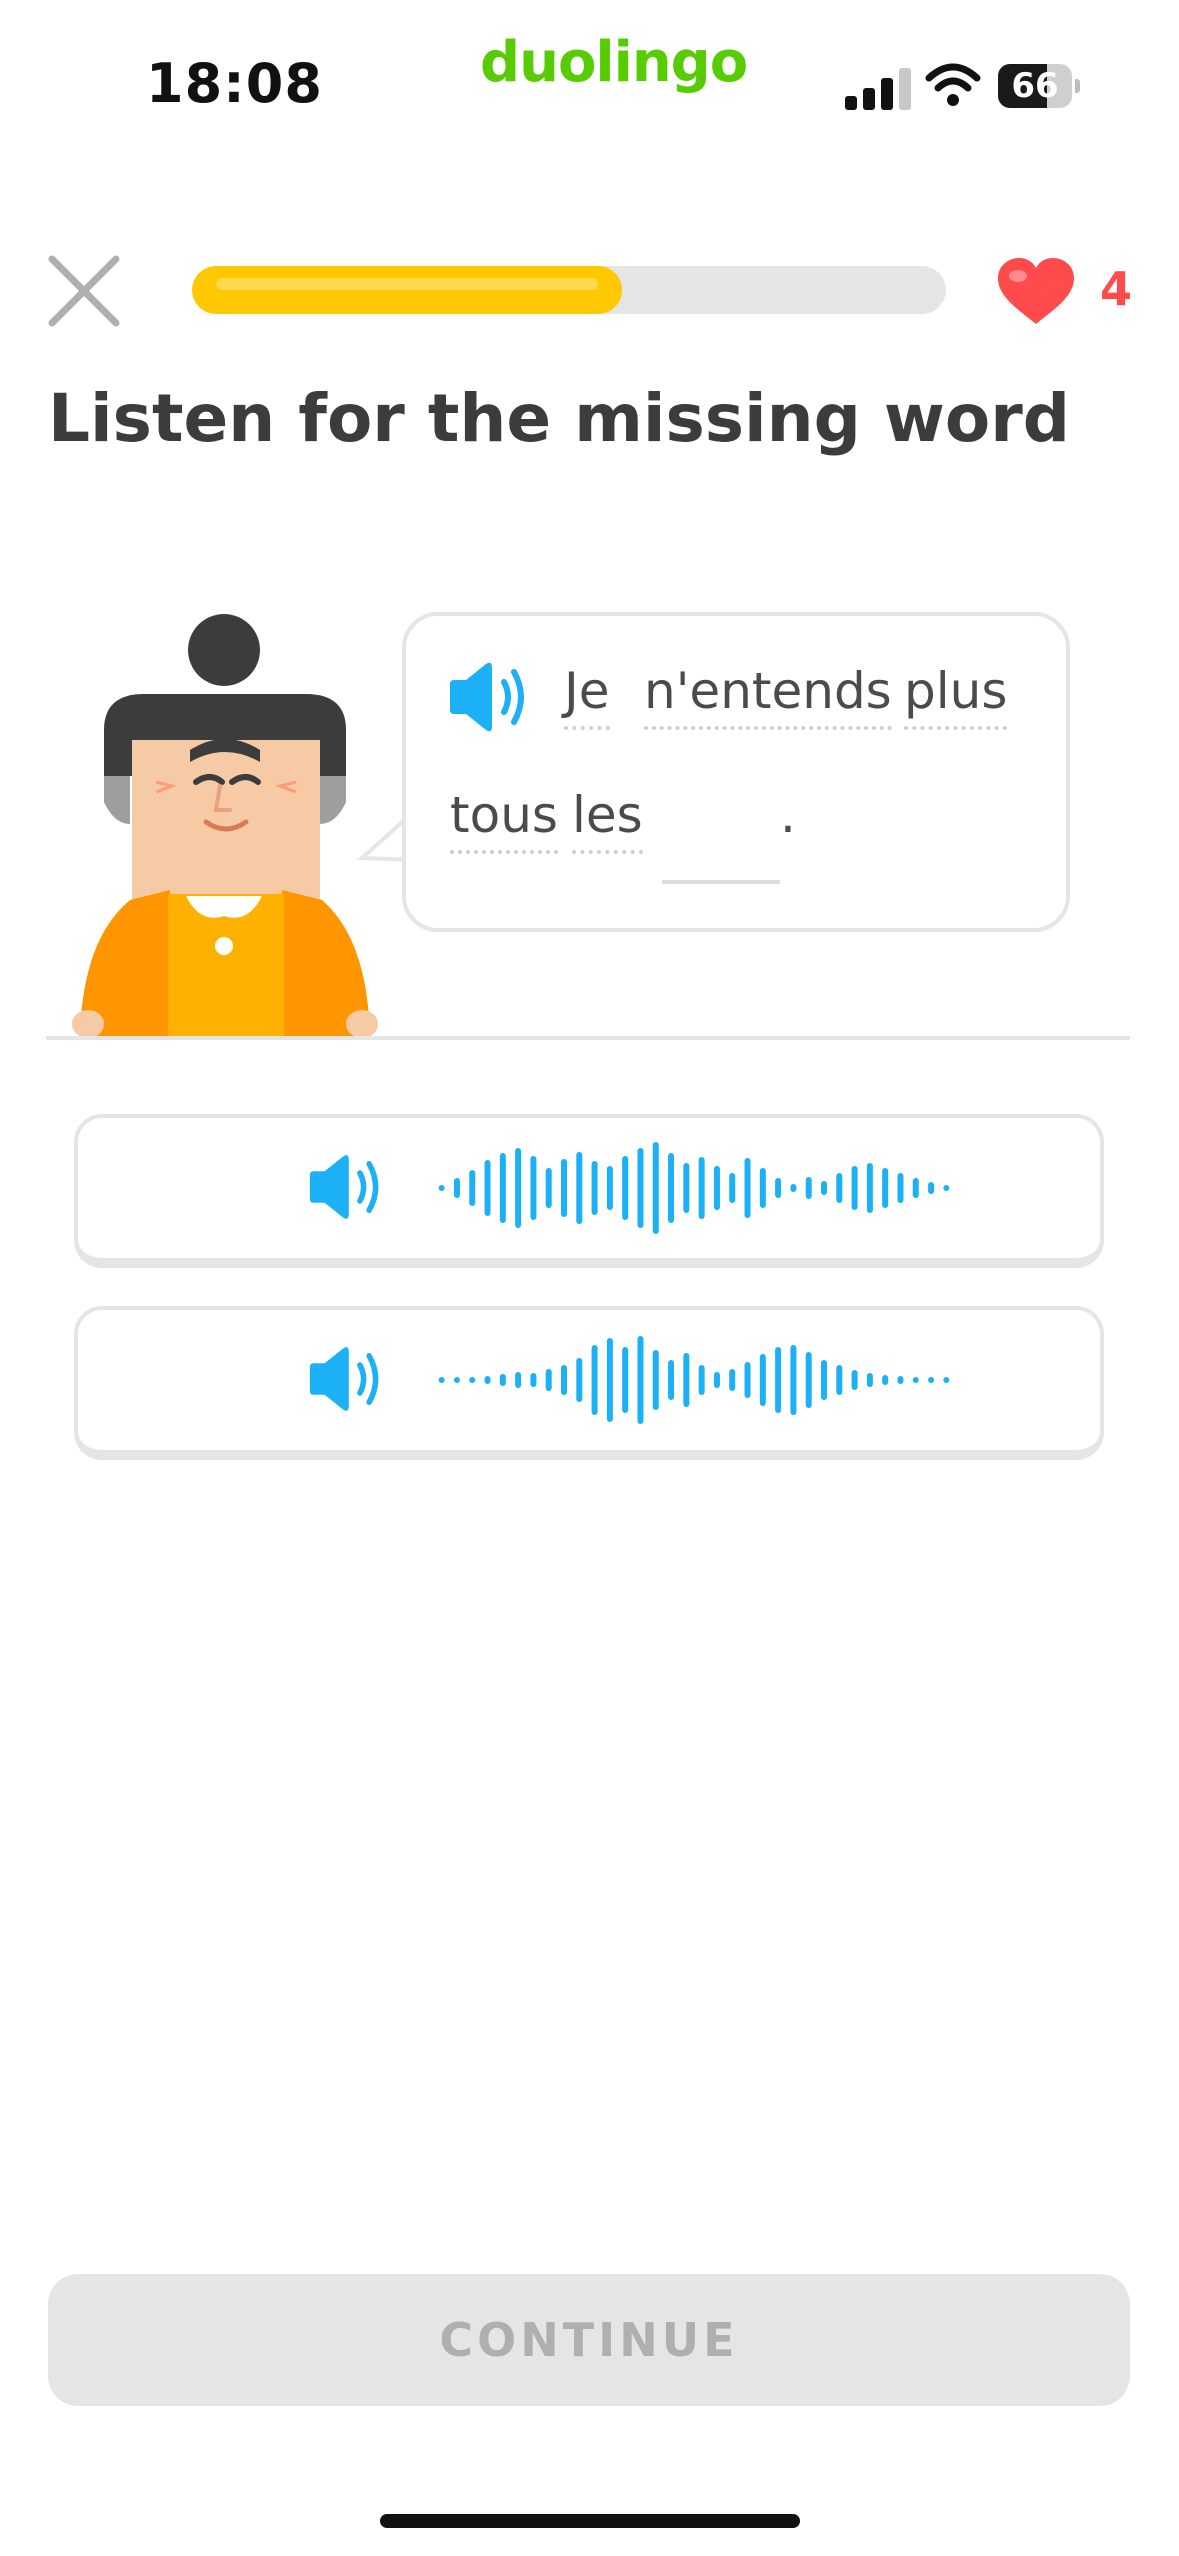 This screenshot has height=2556, width=1179. What do you see at coordinates (614, 62) in the screenshot?
I see `duolingo-logo: duolingo` at bounding box center [614, 62].